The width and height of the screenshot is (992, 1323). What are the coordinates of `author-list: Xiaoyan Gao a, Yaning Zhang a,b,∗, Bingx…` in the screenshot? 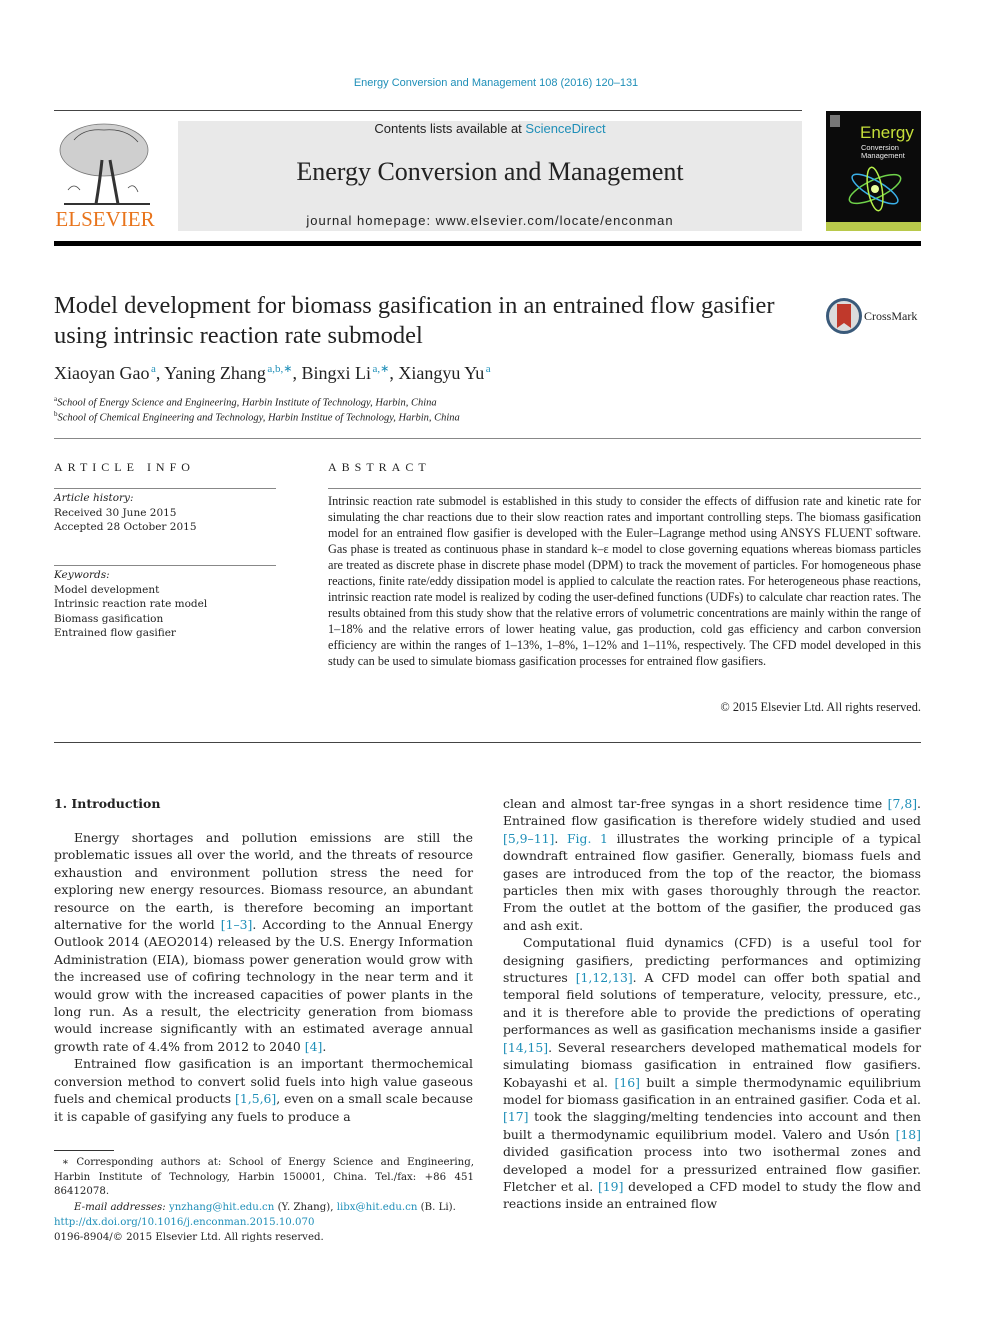 It's located at (272, 373).